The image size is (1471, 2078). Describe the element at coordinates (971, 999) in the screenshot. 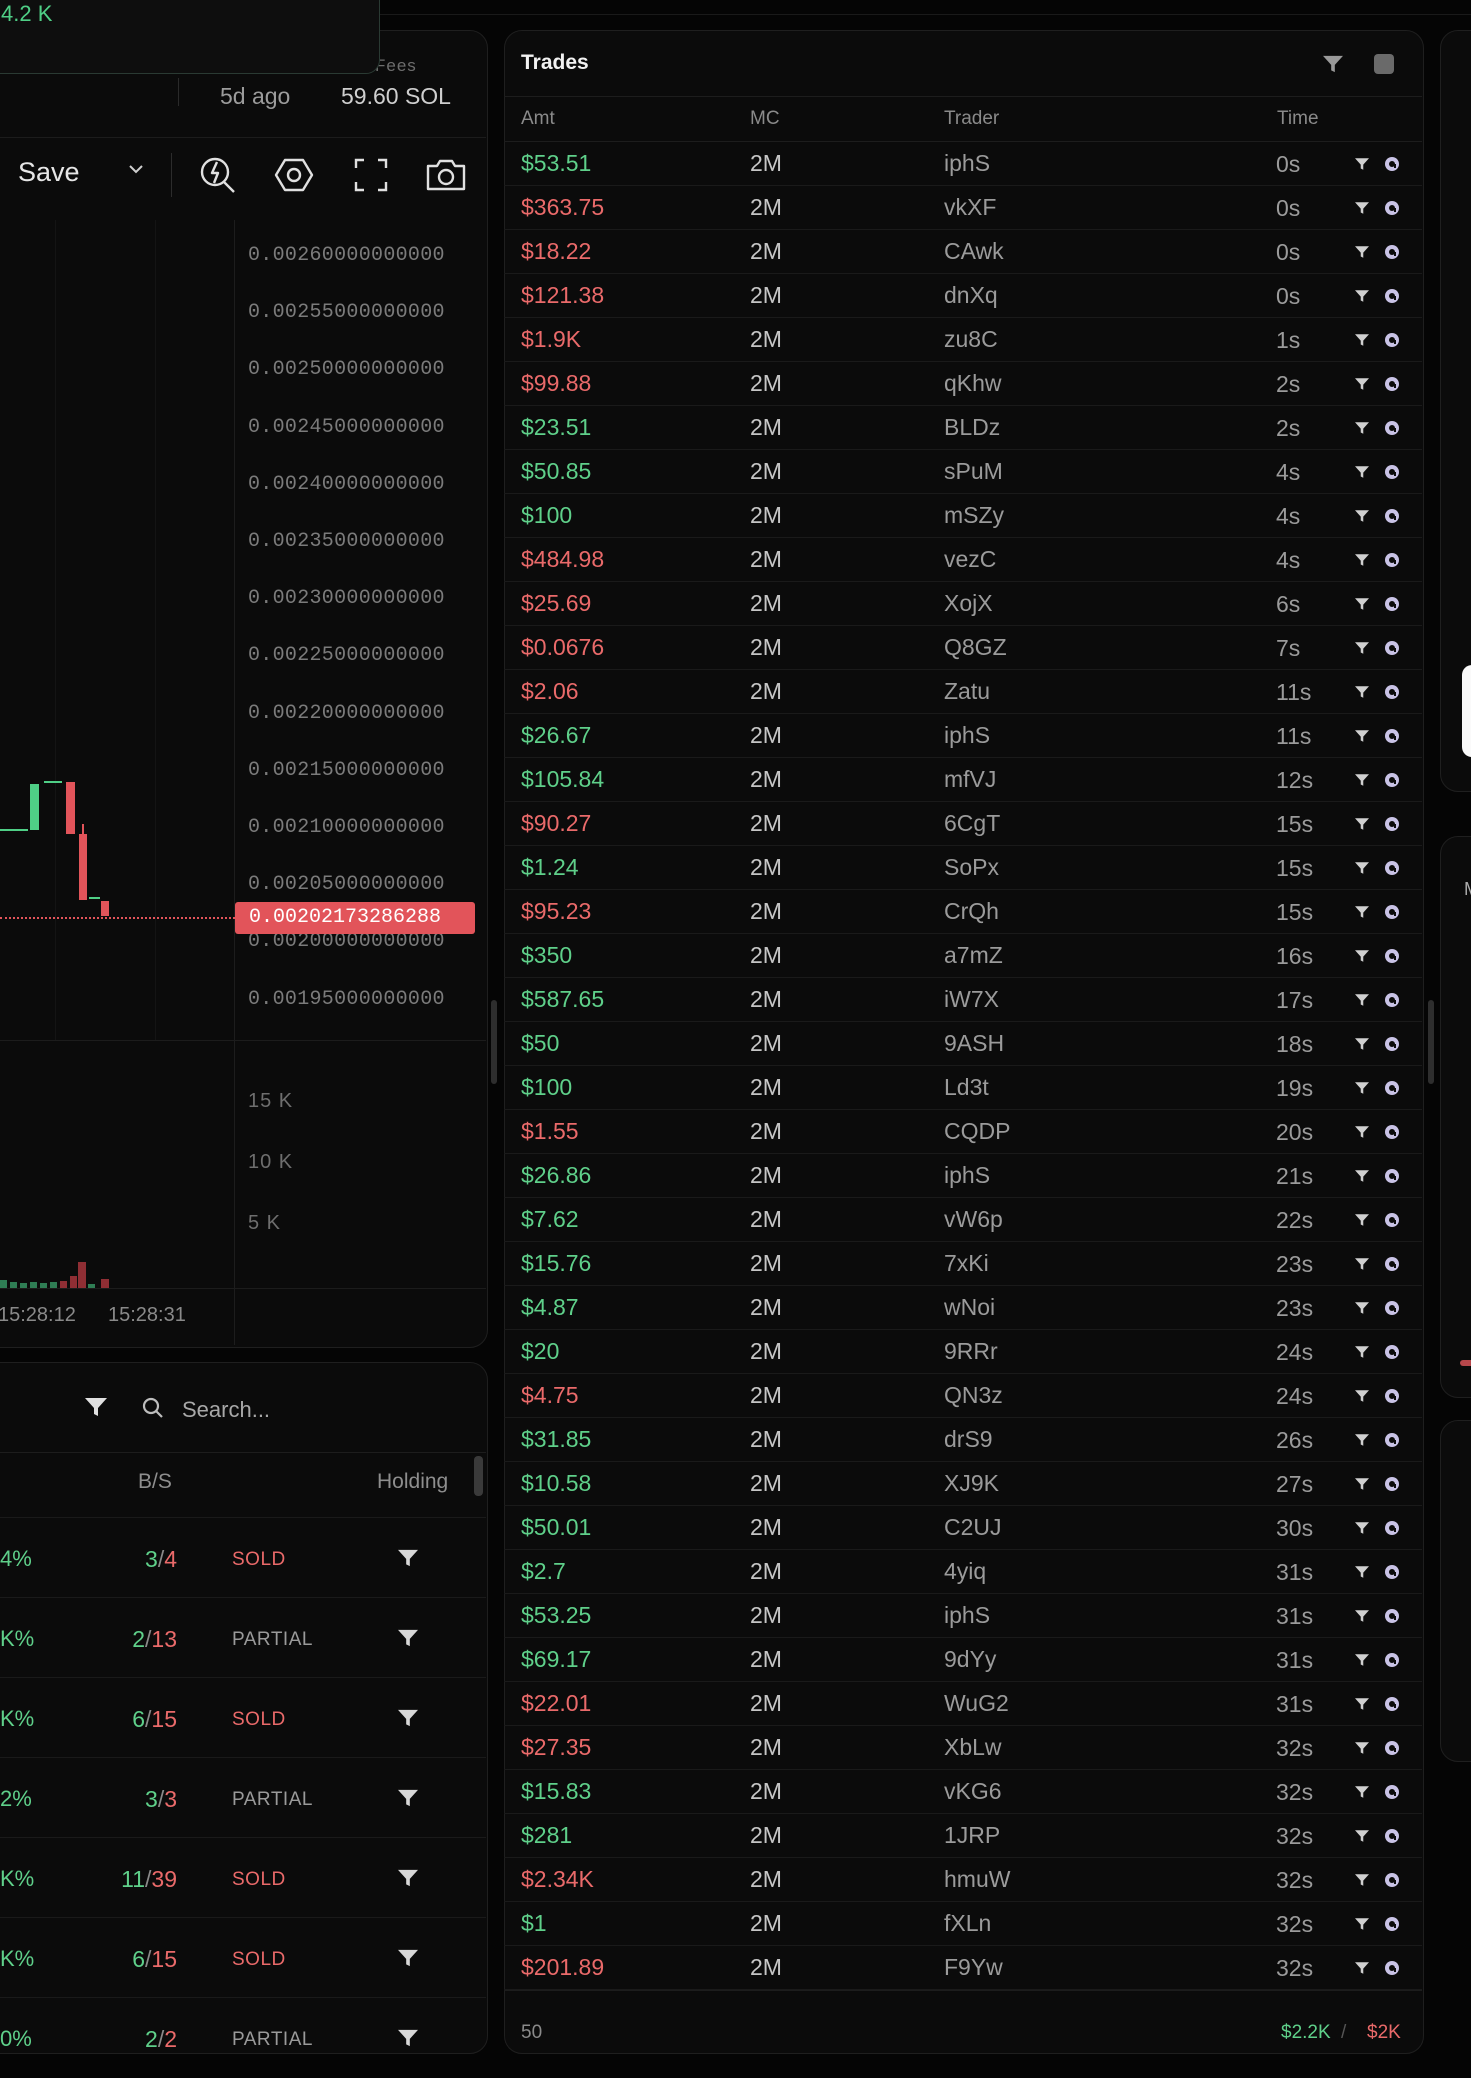

I see `trader-link: iW7X` at that location.